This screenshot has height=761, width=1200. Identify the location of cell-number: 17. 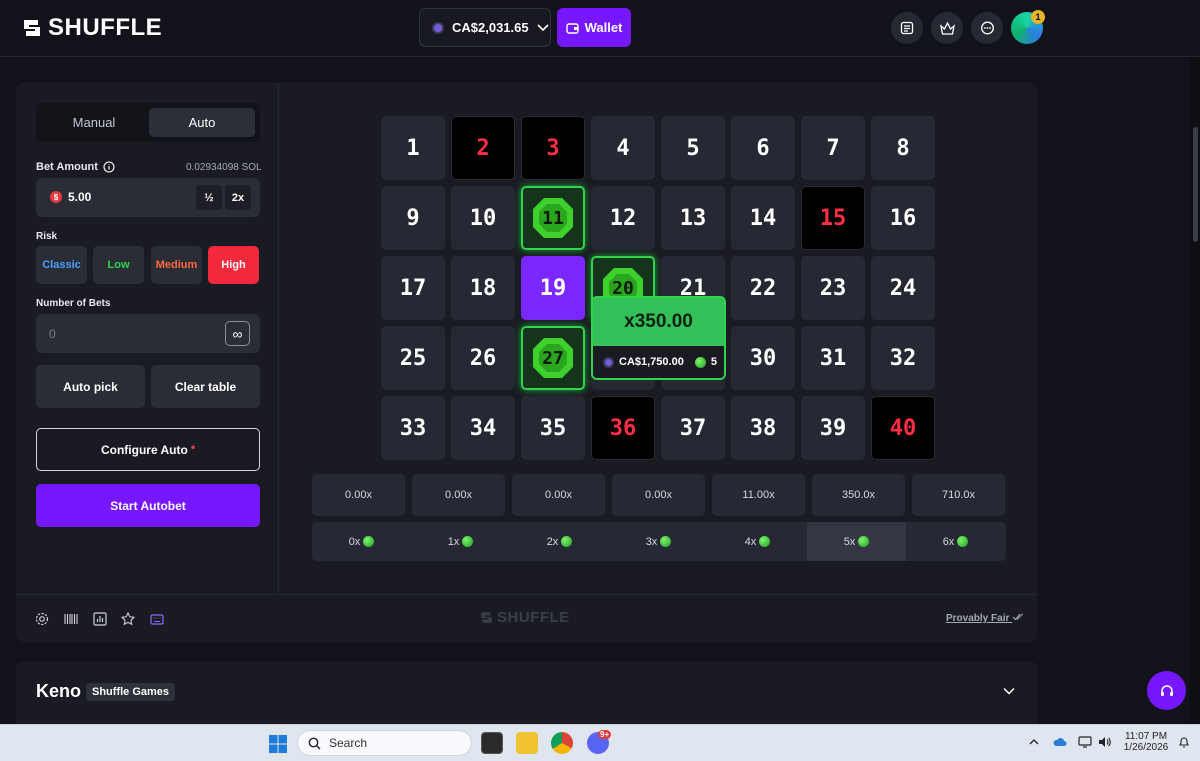
(413, 288).